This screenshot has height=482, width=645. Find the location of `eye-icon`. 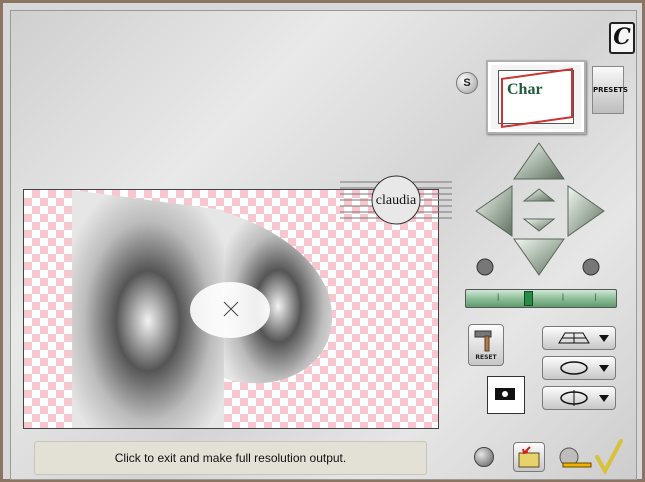

eye-icon is located at coordinates (505, 394).